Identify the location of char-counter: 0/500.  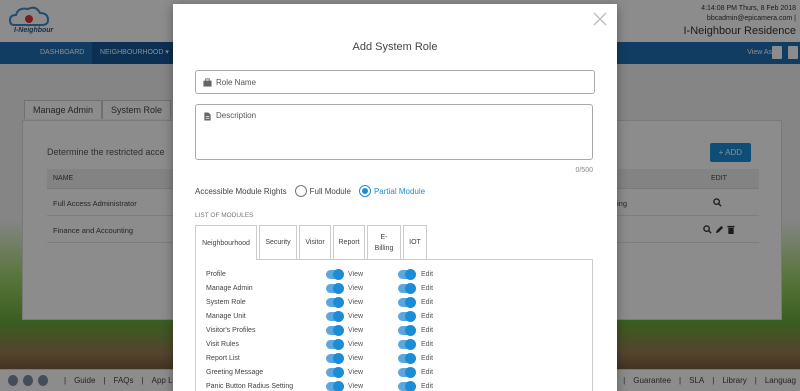
(584, 170).